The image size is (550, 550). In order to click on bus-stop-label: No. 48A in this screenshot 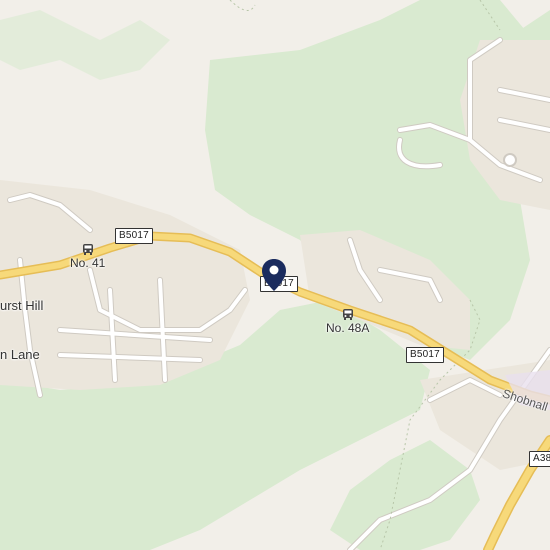, I will do `click(348, 328)`.